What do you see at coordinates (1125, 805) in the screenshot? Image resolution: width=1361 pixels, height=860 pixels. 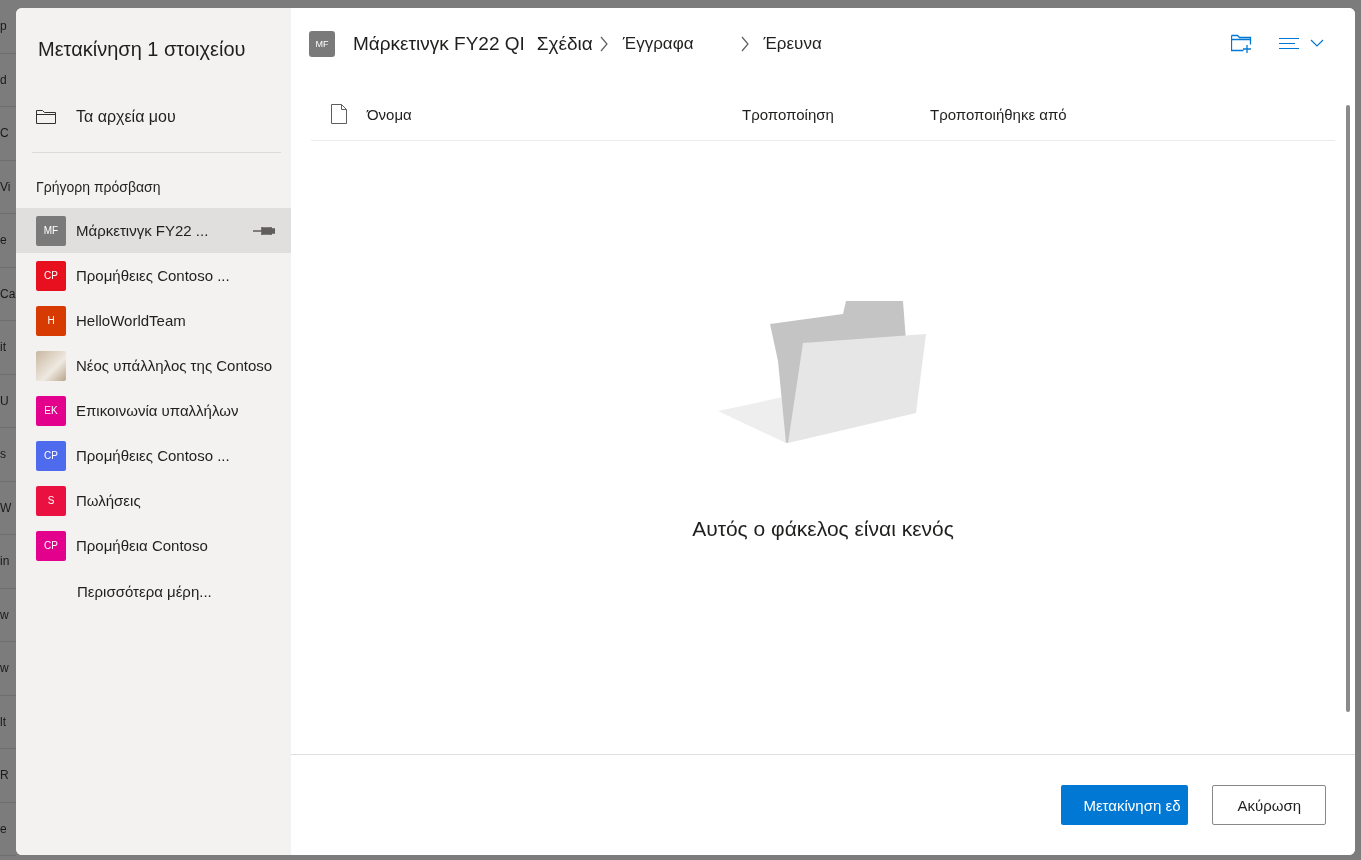 I see `move-here-button: Μετακίνηση εδ` at bounding box center [1125, 805].